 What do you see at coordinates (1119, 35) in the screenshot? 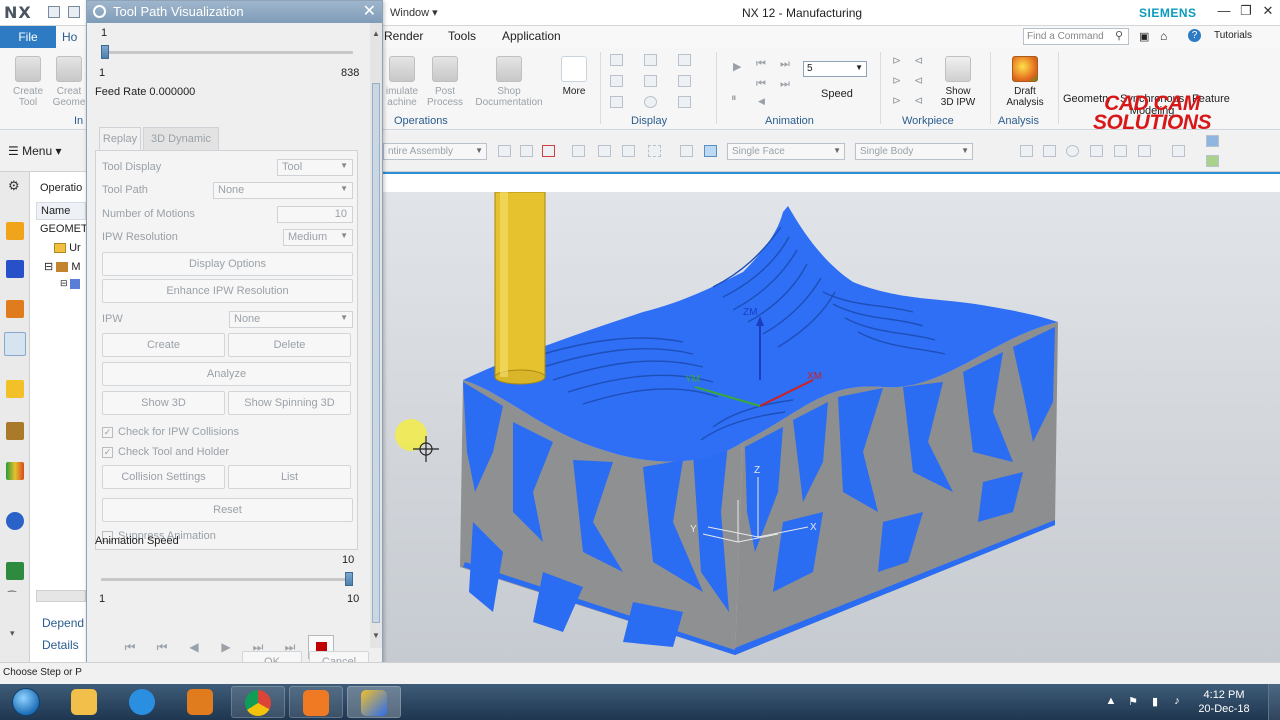
I see `search-icon: ⚲` at bounding box center [1119, 35].